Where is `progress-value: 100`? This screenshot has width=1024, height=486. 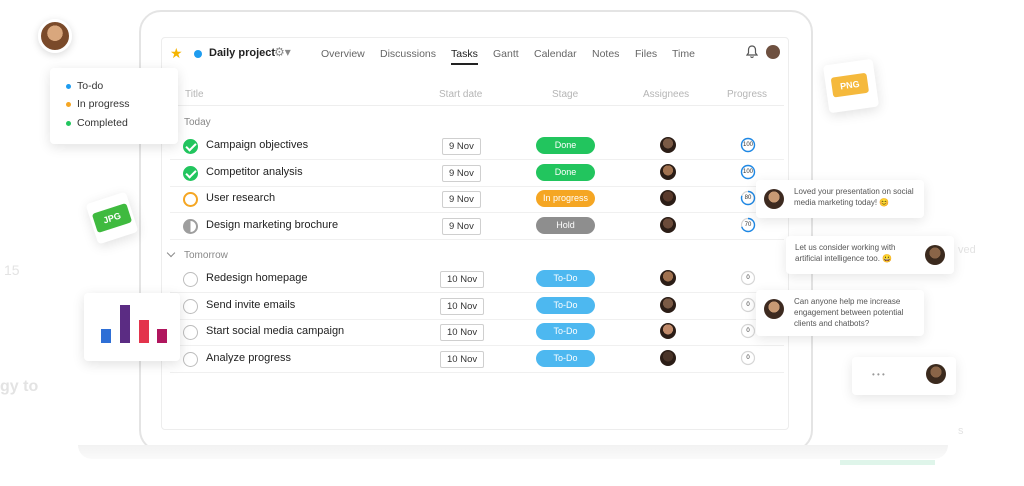
progress-value: 100 is located at coordinates (747, 172).